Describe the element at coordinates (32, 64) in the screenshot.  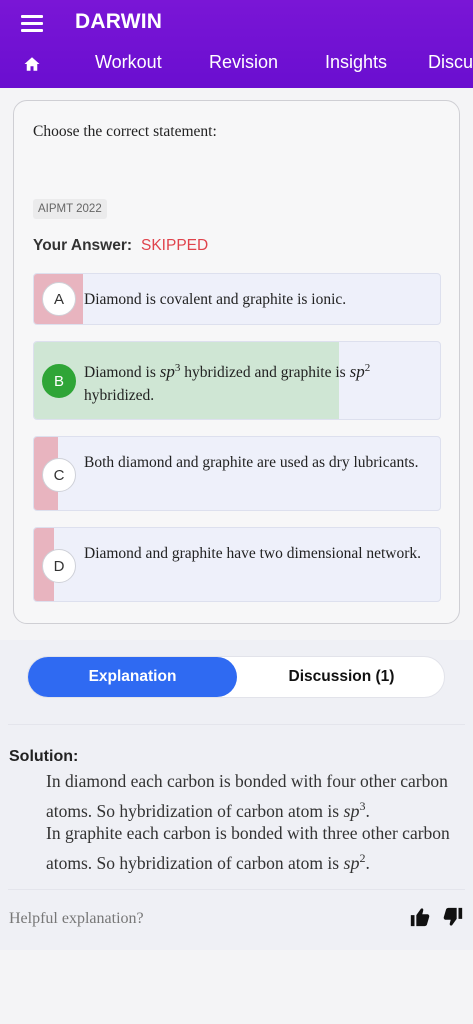
I see `home-icon` at that location.